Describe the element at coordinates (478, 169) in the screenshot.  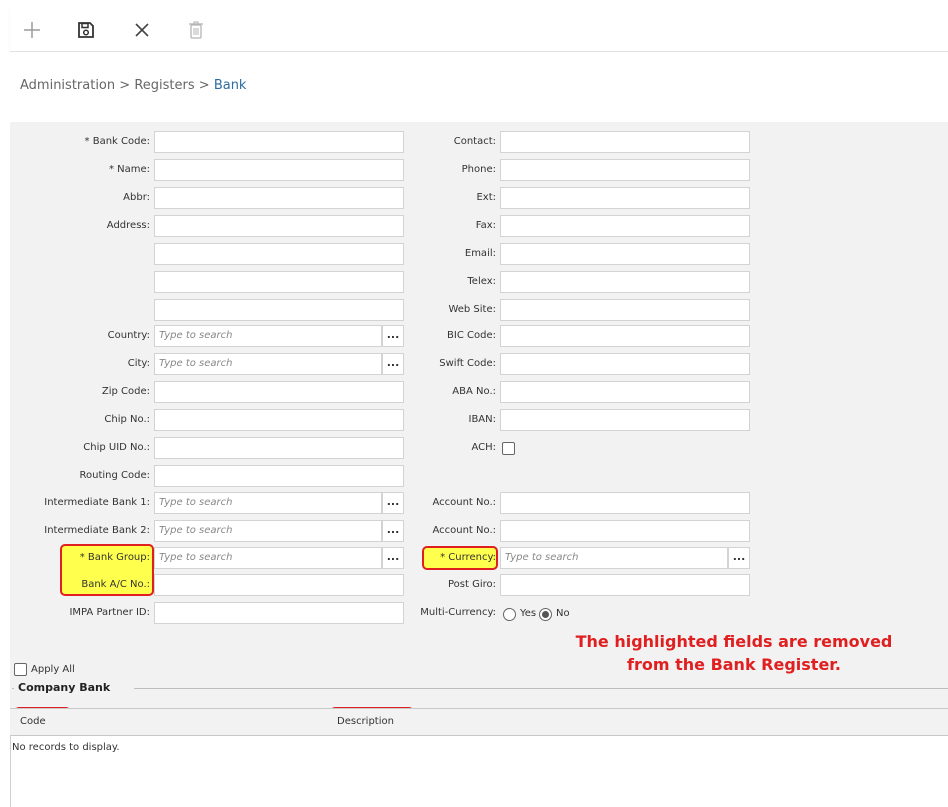
I see `phone-label: Phone:` at that location.